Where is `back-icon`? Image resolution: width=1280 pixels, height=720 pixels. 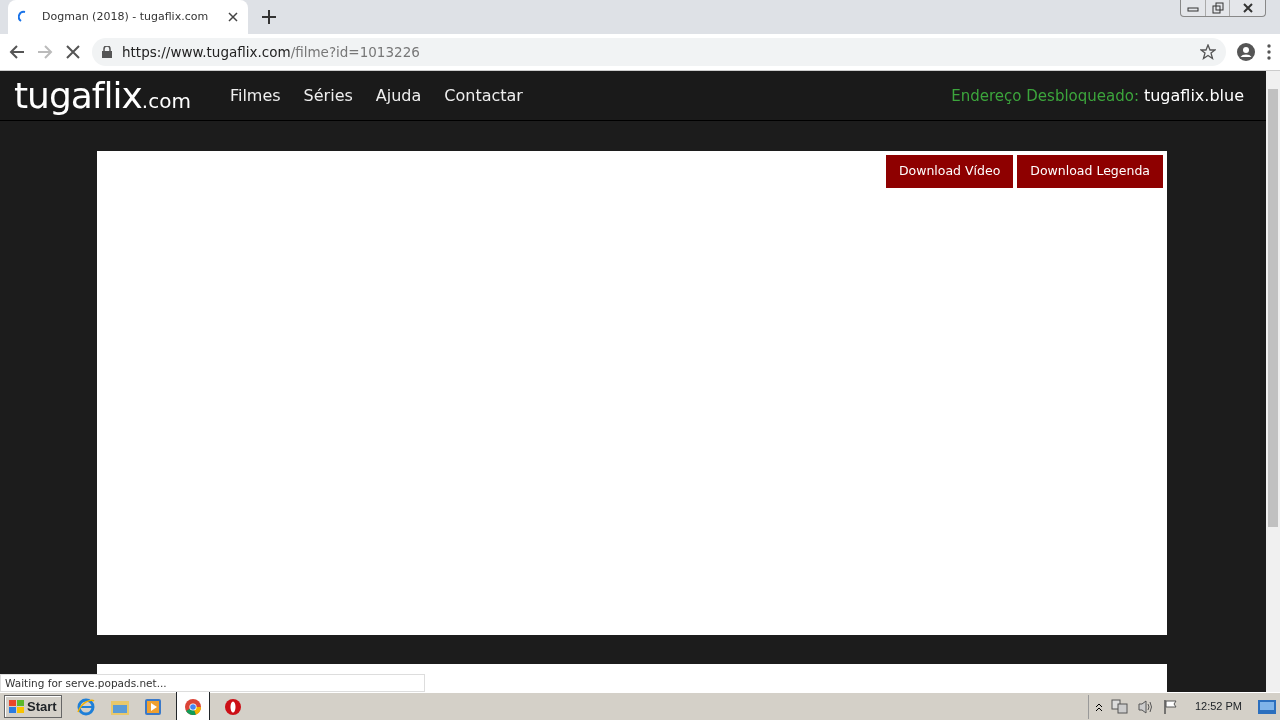 back-icon is located at coordinates (17, 52).